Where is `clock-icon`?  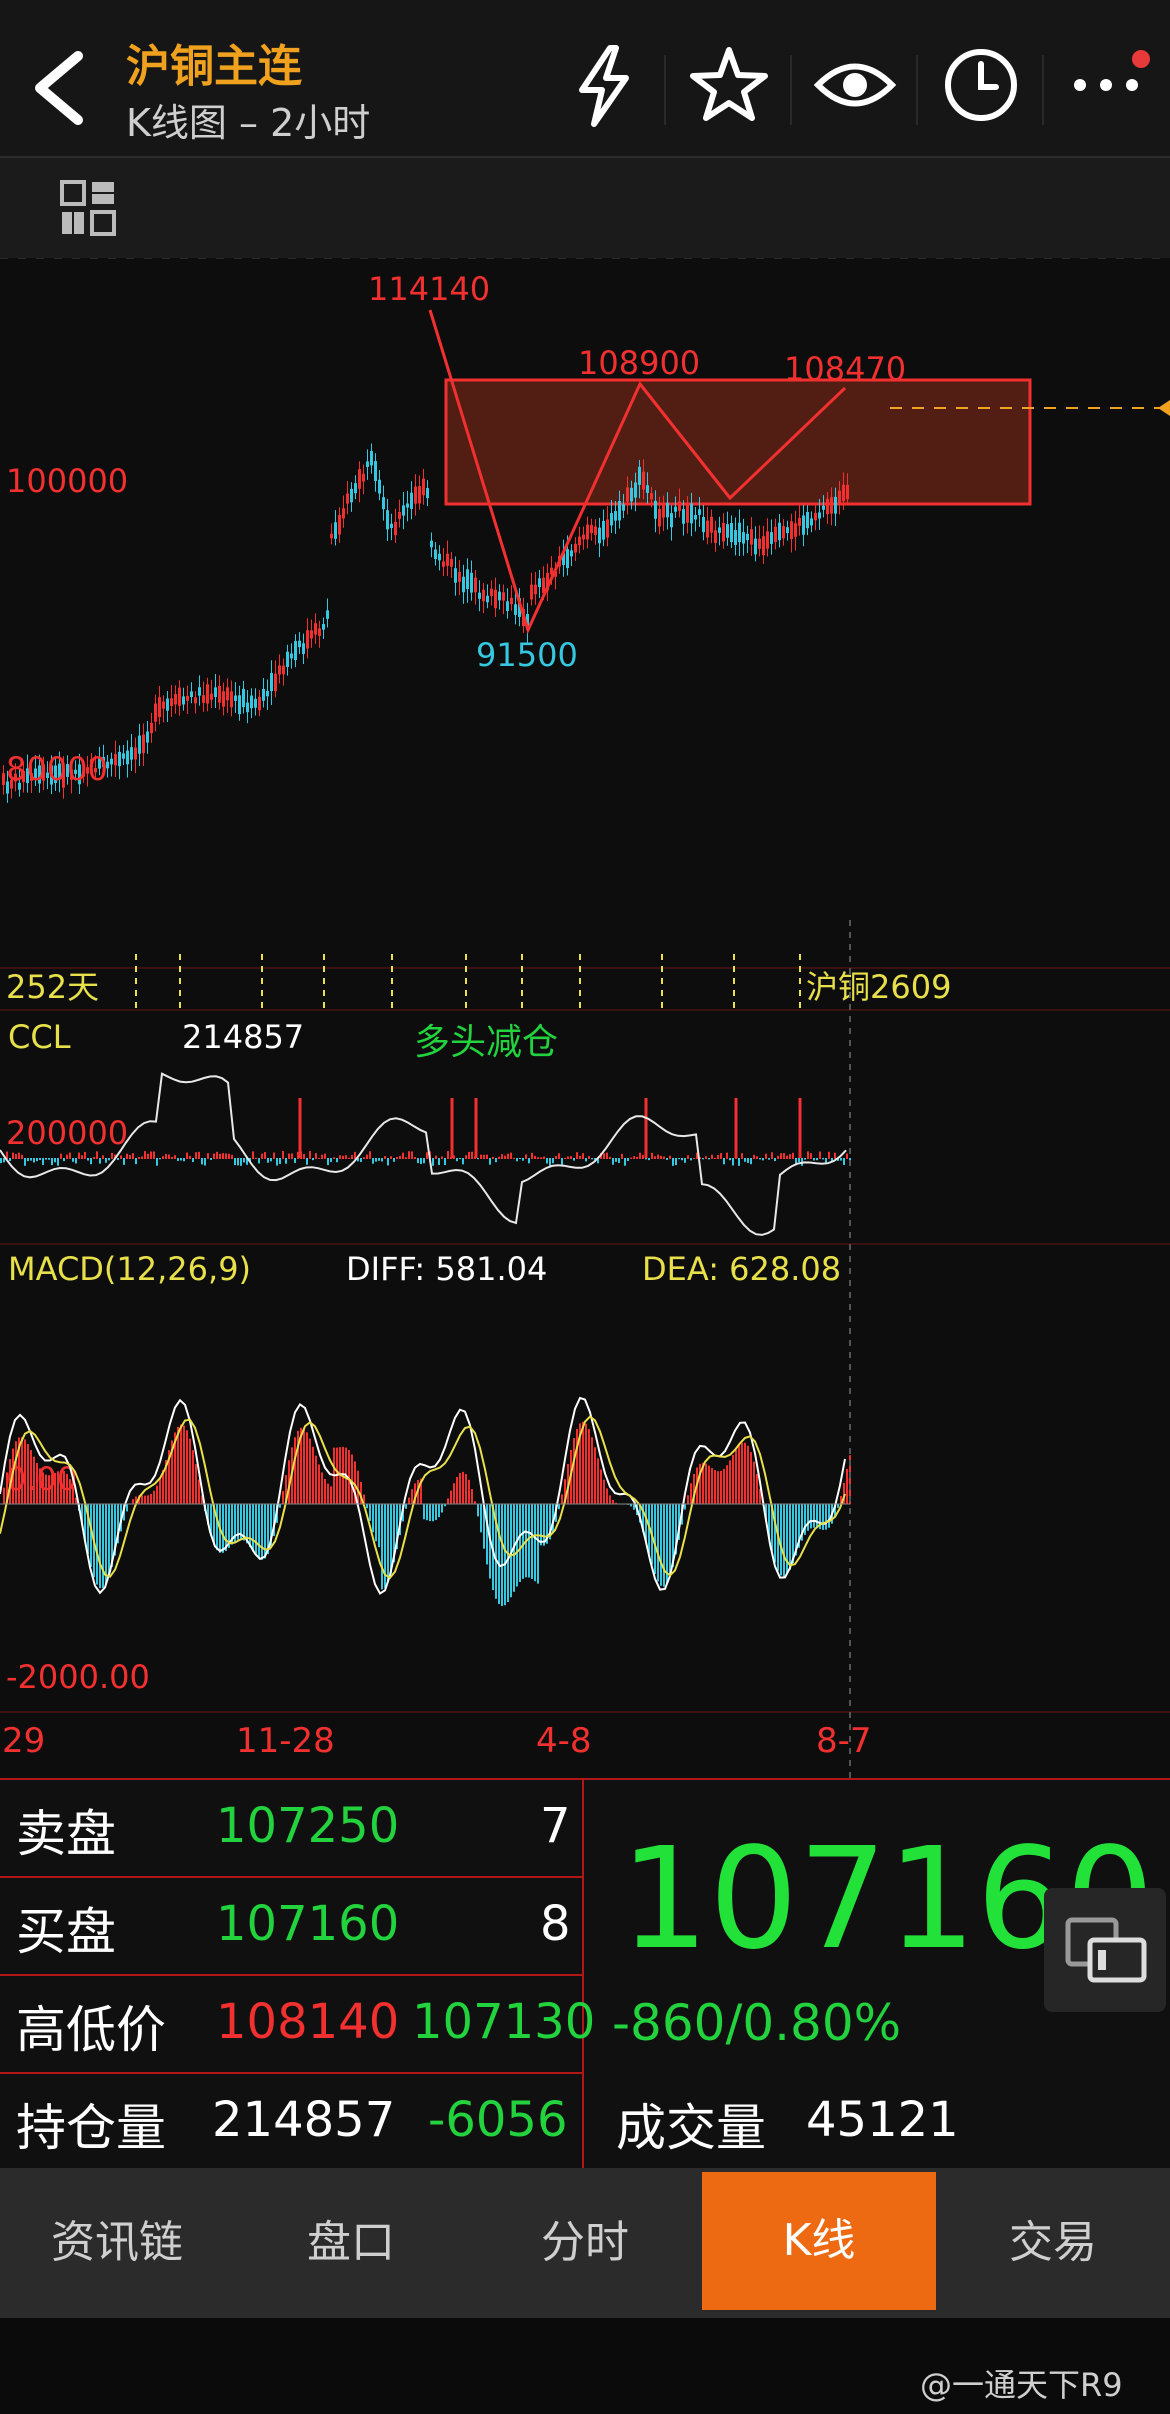
clock-icon is located at coordinates (981, 85).